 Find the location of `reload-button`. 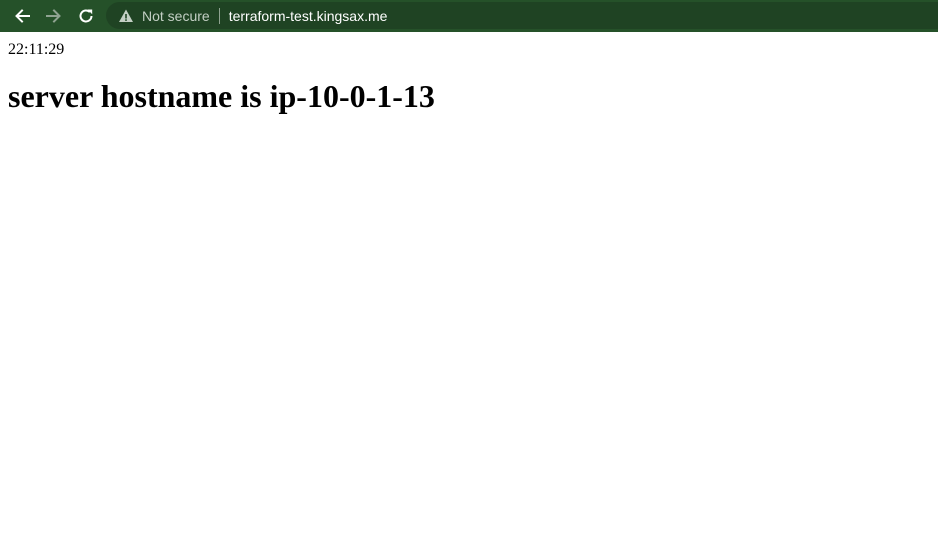

reload-button is located at coordinates (86, 16).